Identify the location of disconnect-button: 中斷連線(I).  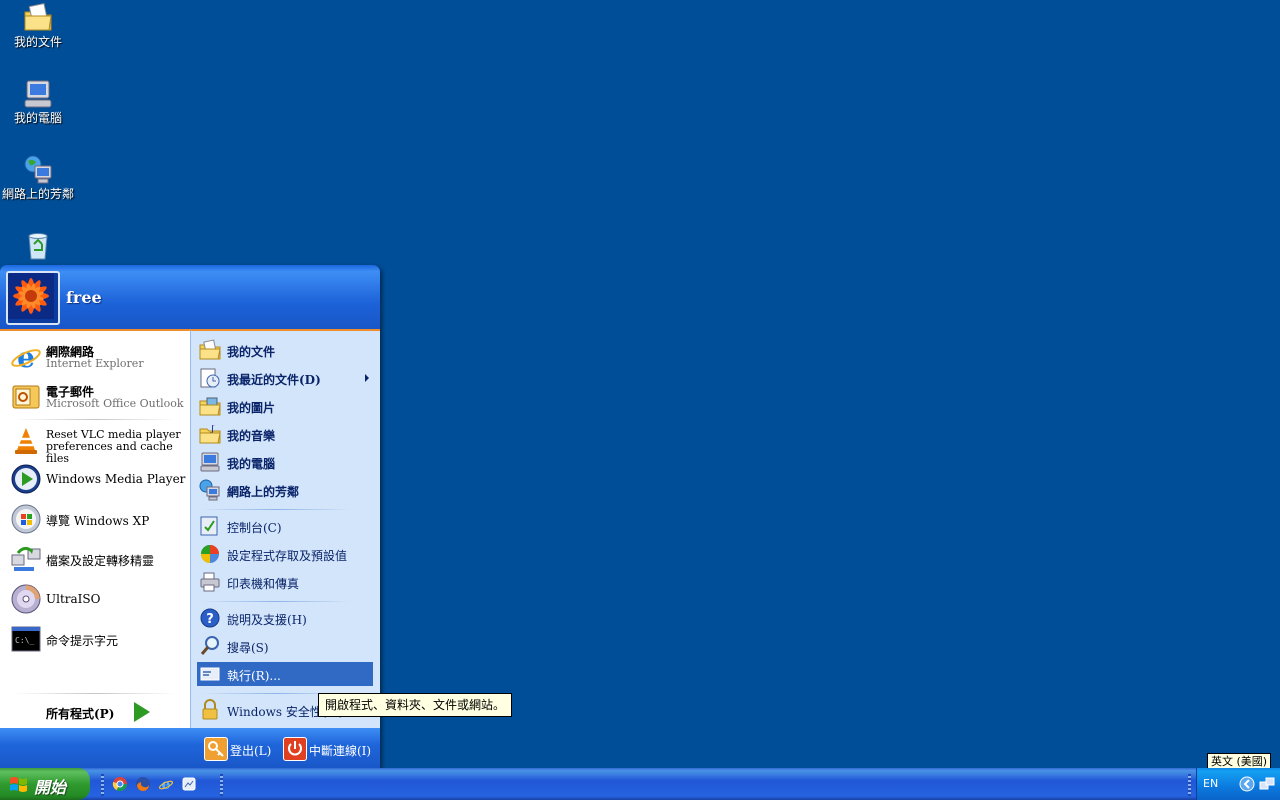
(328, 748).